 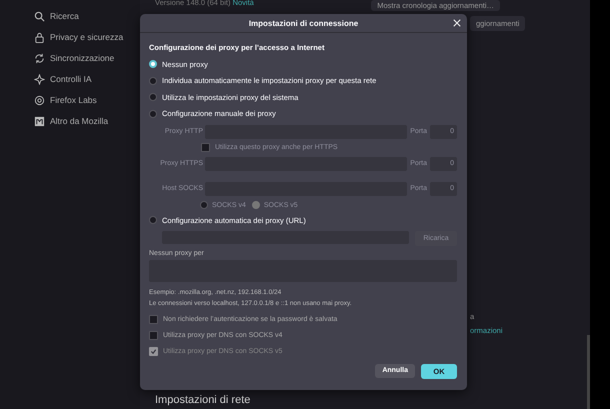 I want to click on scrollbar, so click(x=588, y=372).